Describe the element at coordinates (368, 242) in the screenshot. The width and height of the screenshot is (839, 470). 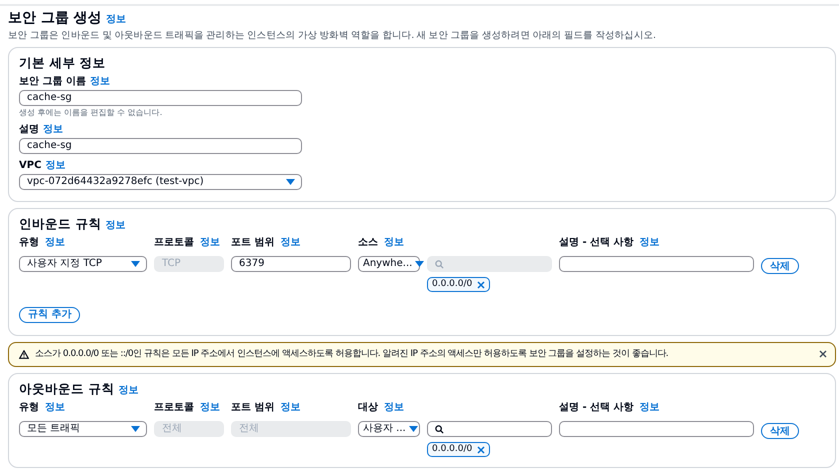
I see `column-label: 소스` at that location.